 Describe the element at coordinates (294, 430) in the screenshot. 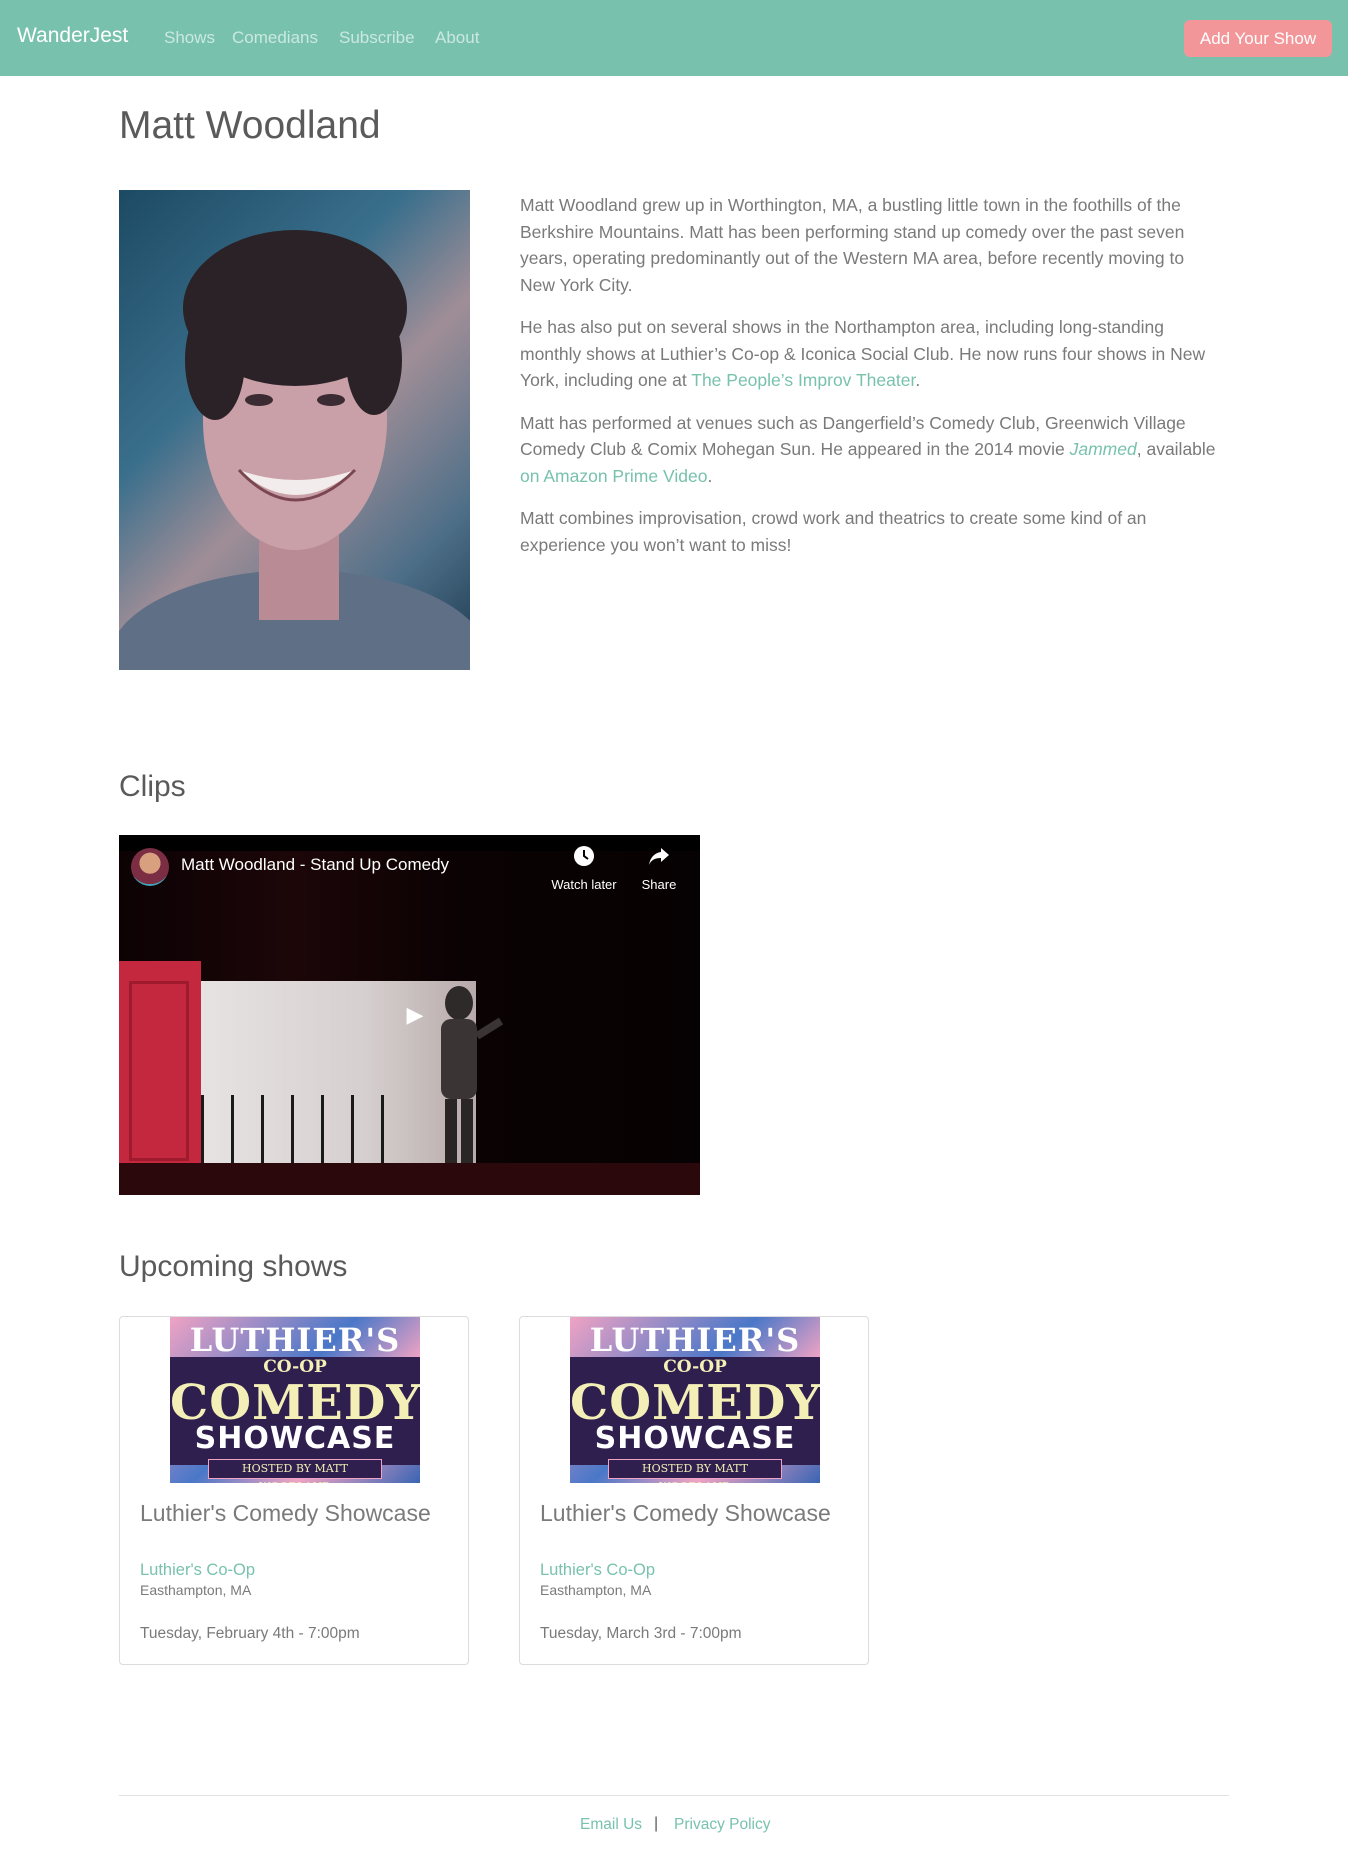

I see `comedian-portrait` at that location.